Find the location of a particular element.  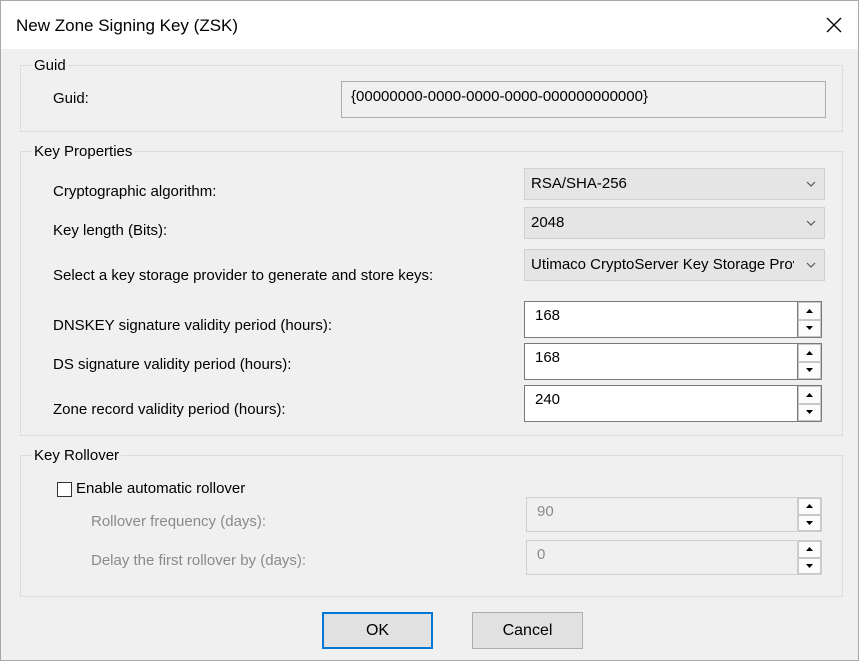

dnskey-validity-stepper: 168 is located at coordinates (673, 319).